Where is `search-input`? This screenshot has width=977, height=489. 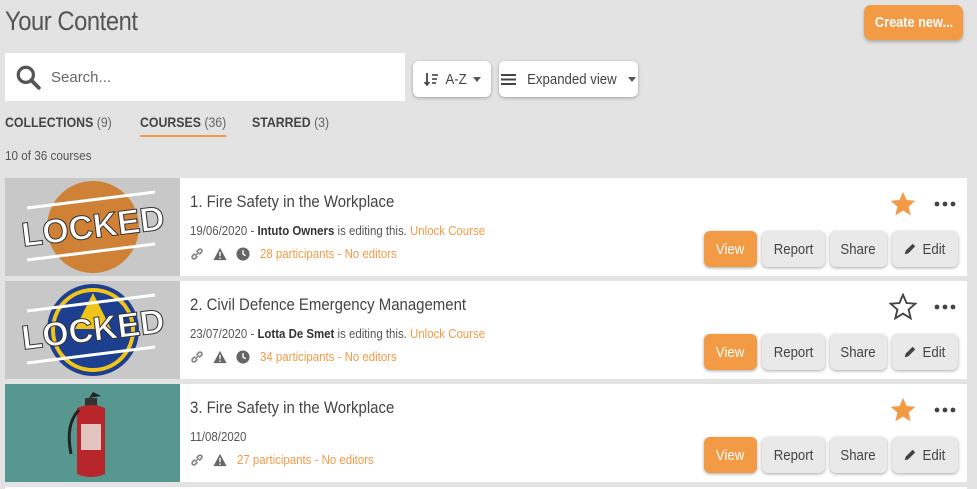 search-input is located at coordinates (221, 77).